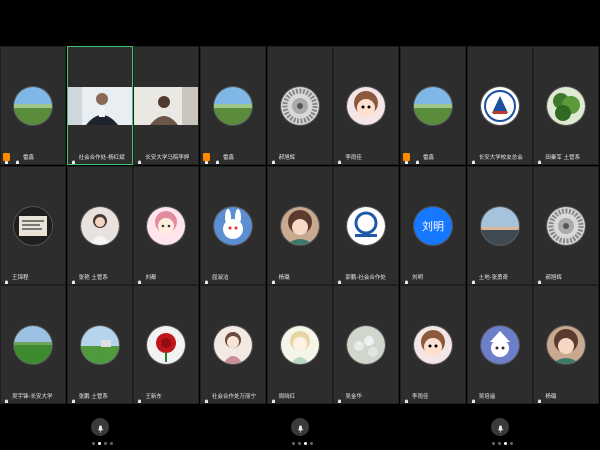 The height and width of the screenshot is (450, 600). I want to click on participant-namebar: 社会合作处-杨红斌, so click(100, 158).